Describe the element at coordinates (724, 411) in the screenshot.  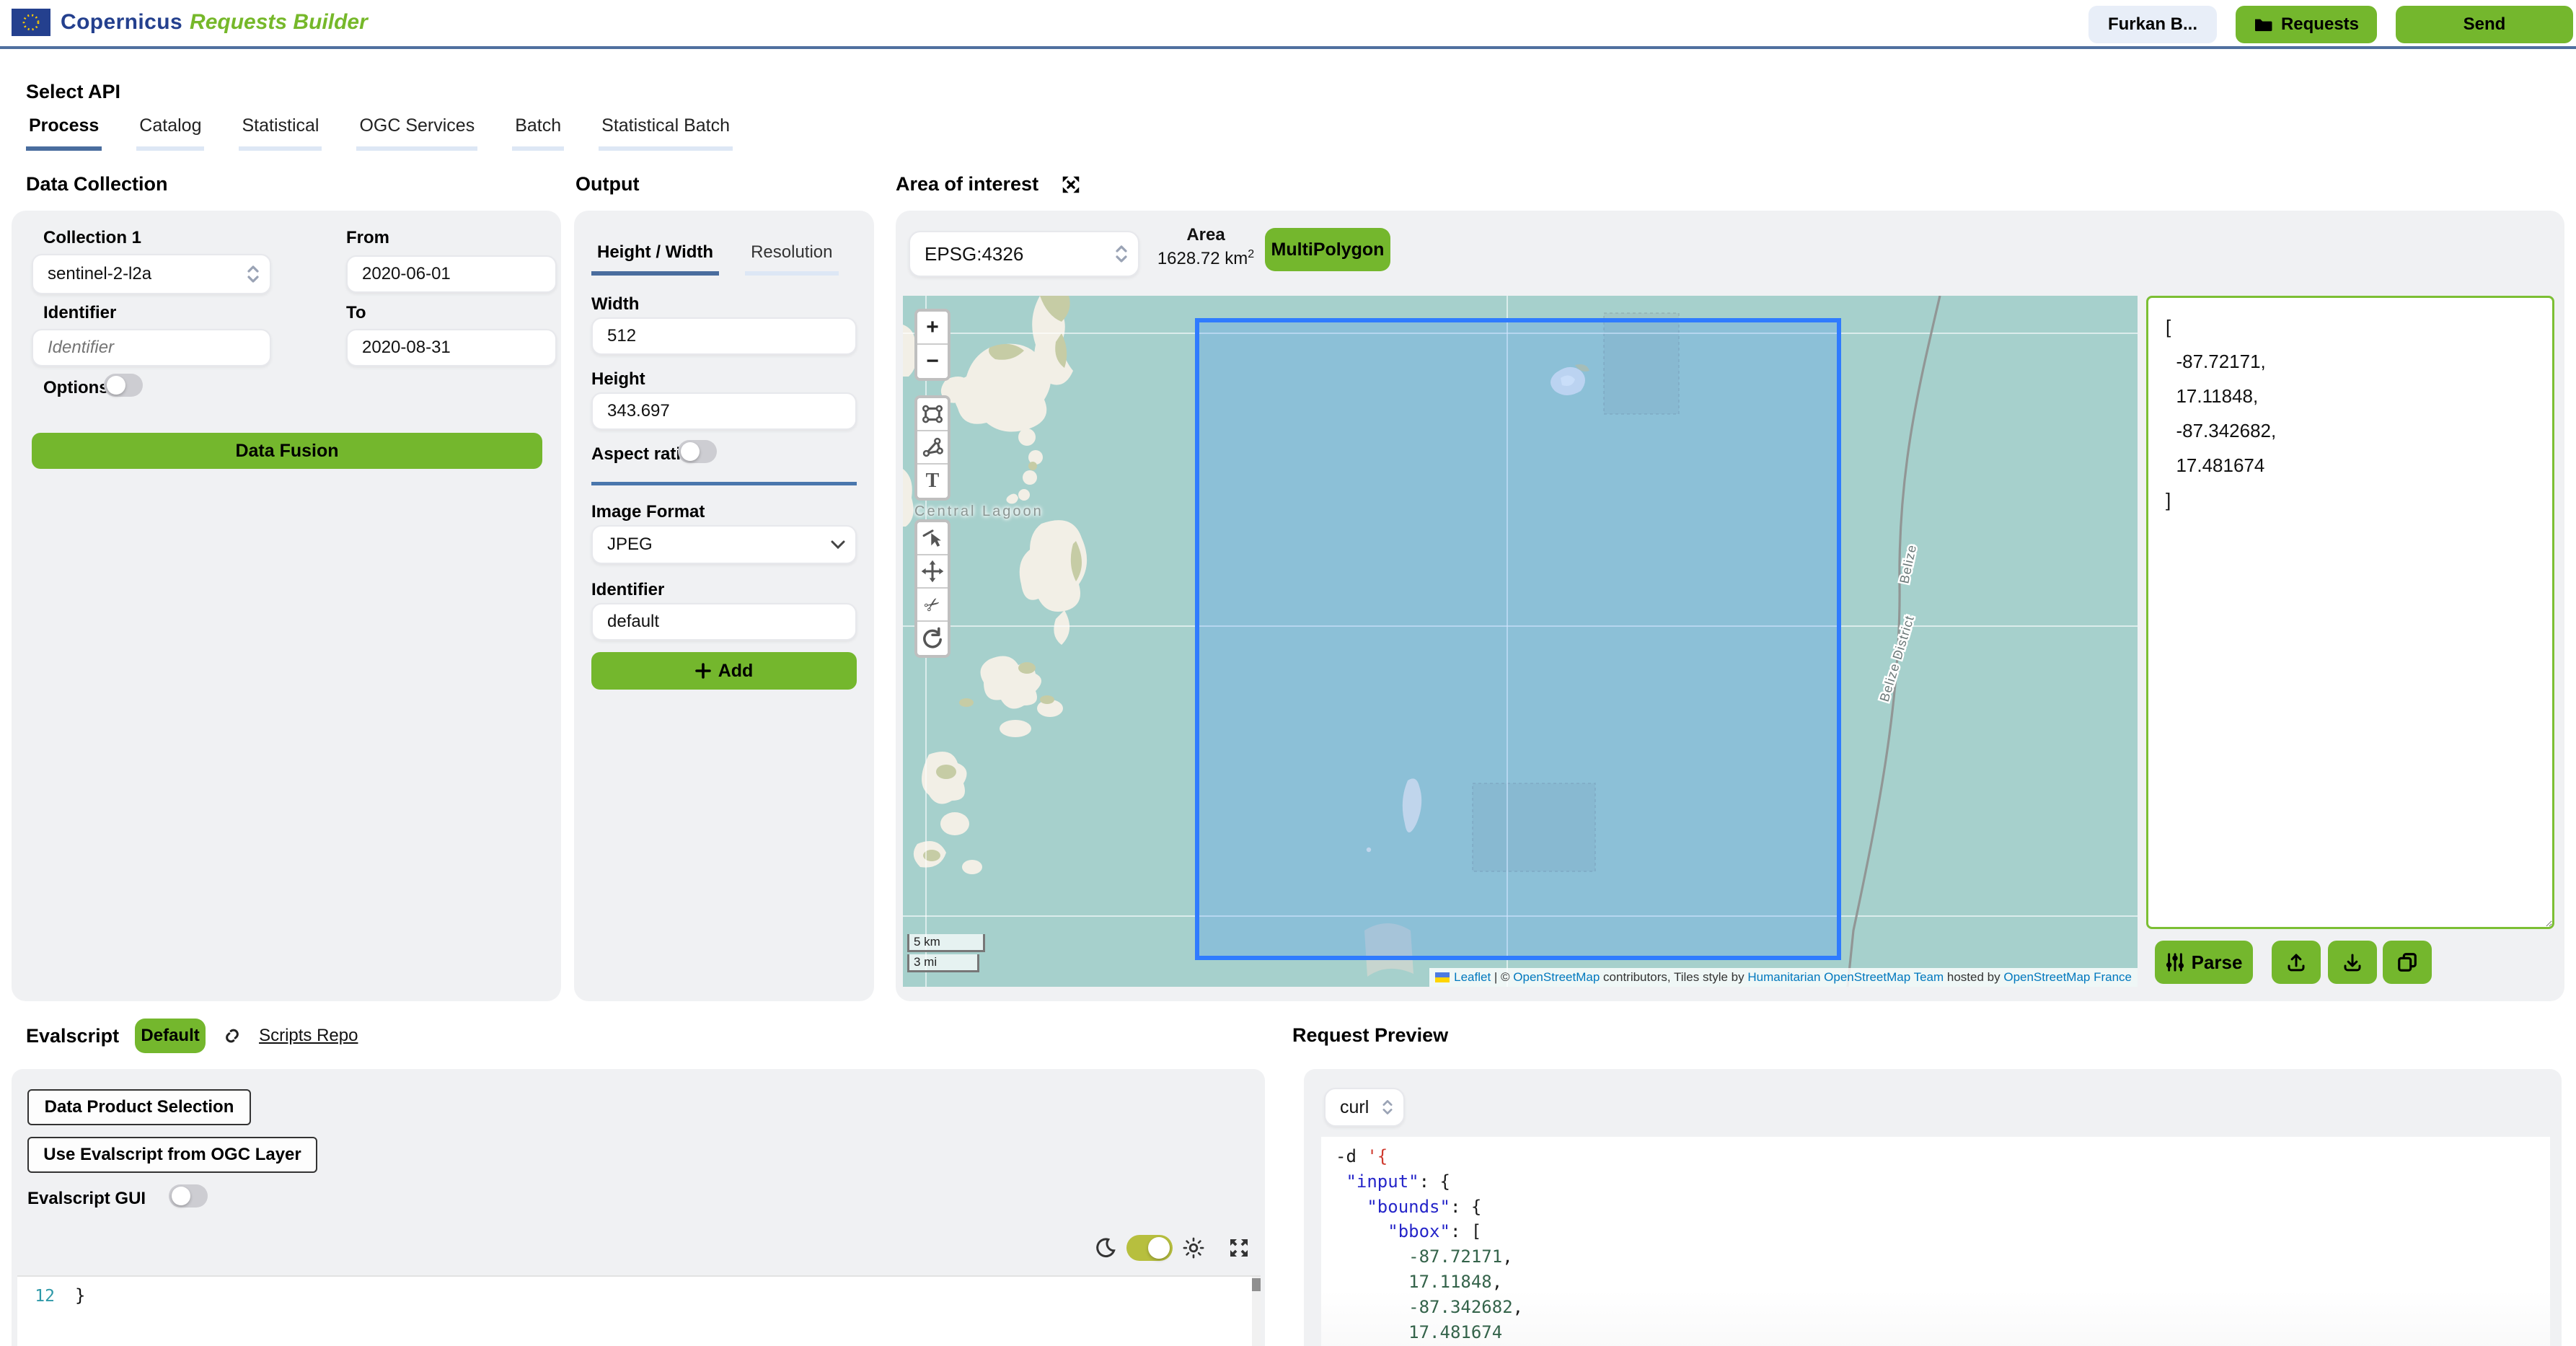
I see `height-input` at that location.